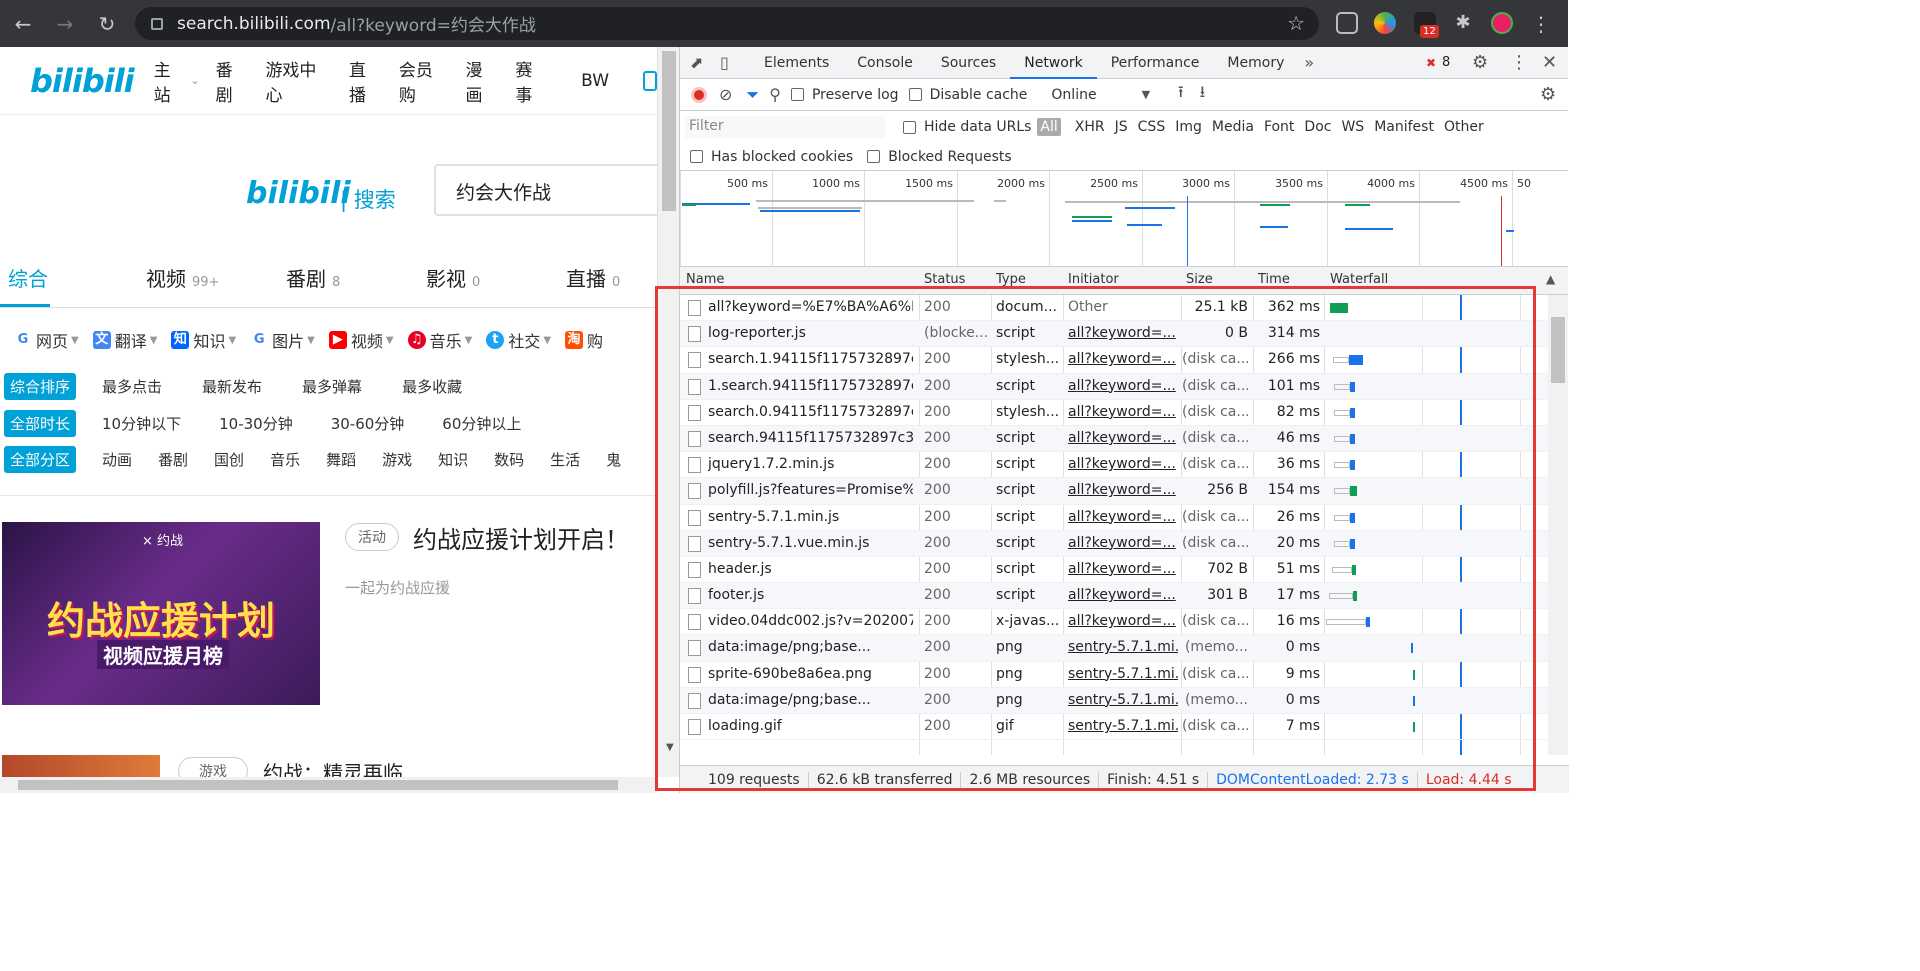  I want to click on type-filter-img: Img, so click(1188, 127).